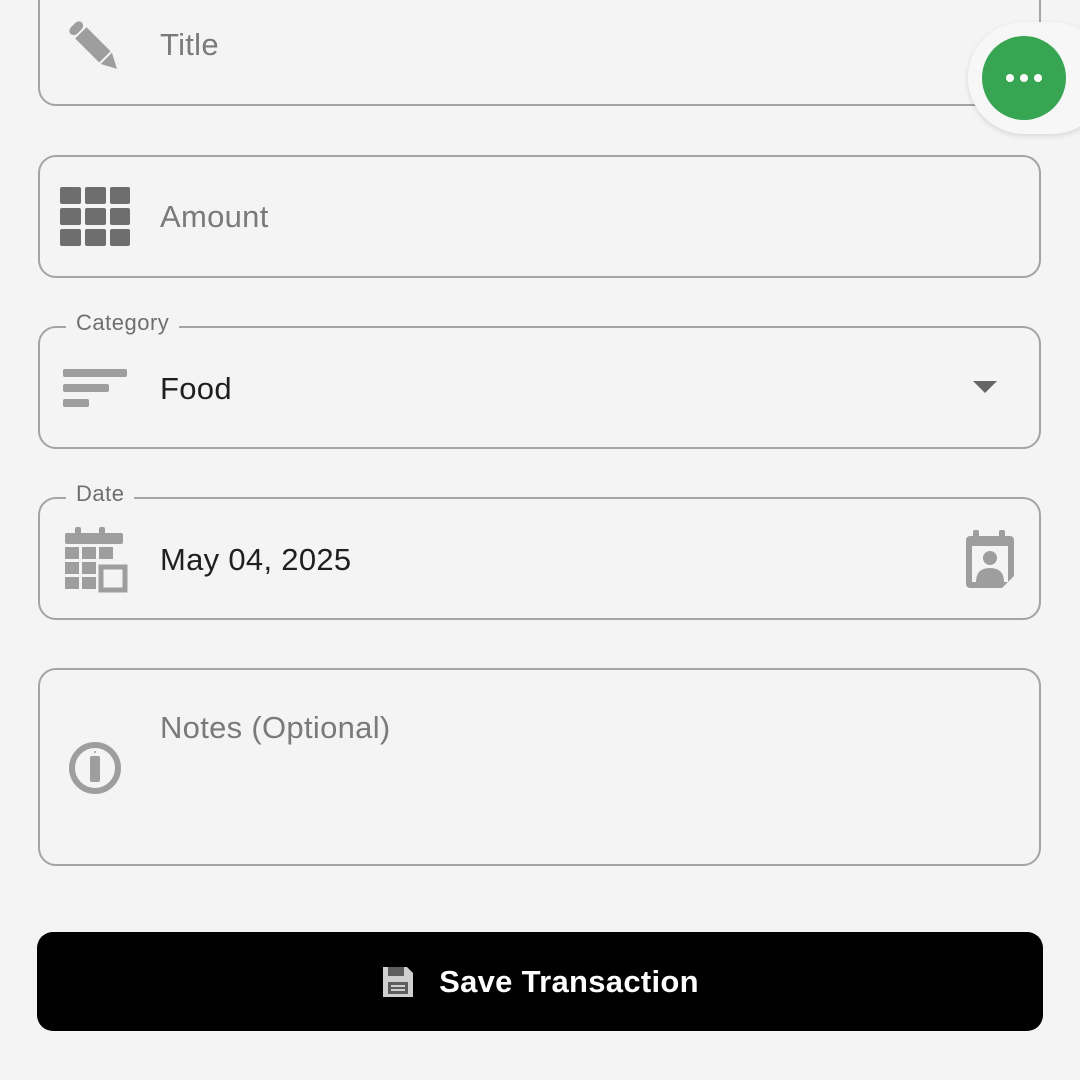  What do you see at coordinates (539, 53) in the screenshot?
I see `title-field: Title` at bounding box center [539, 53].